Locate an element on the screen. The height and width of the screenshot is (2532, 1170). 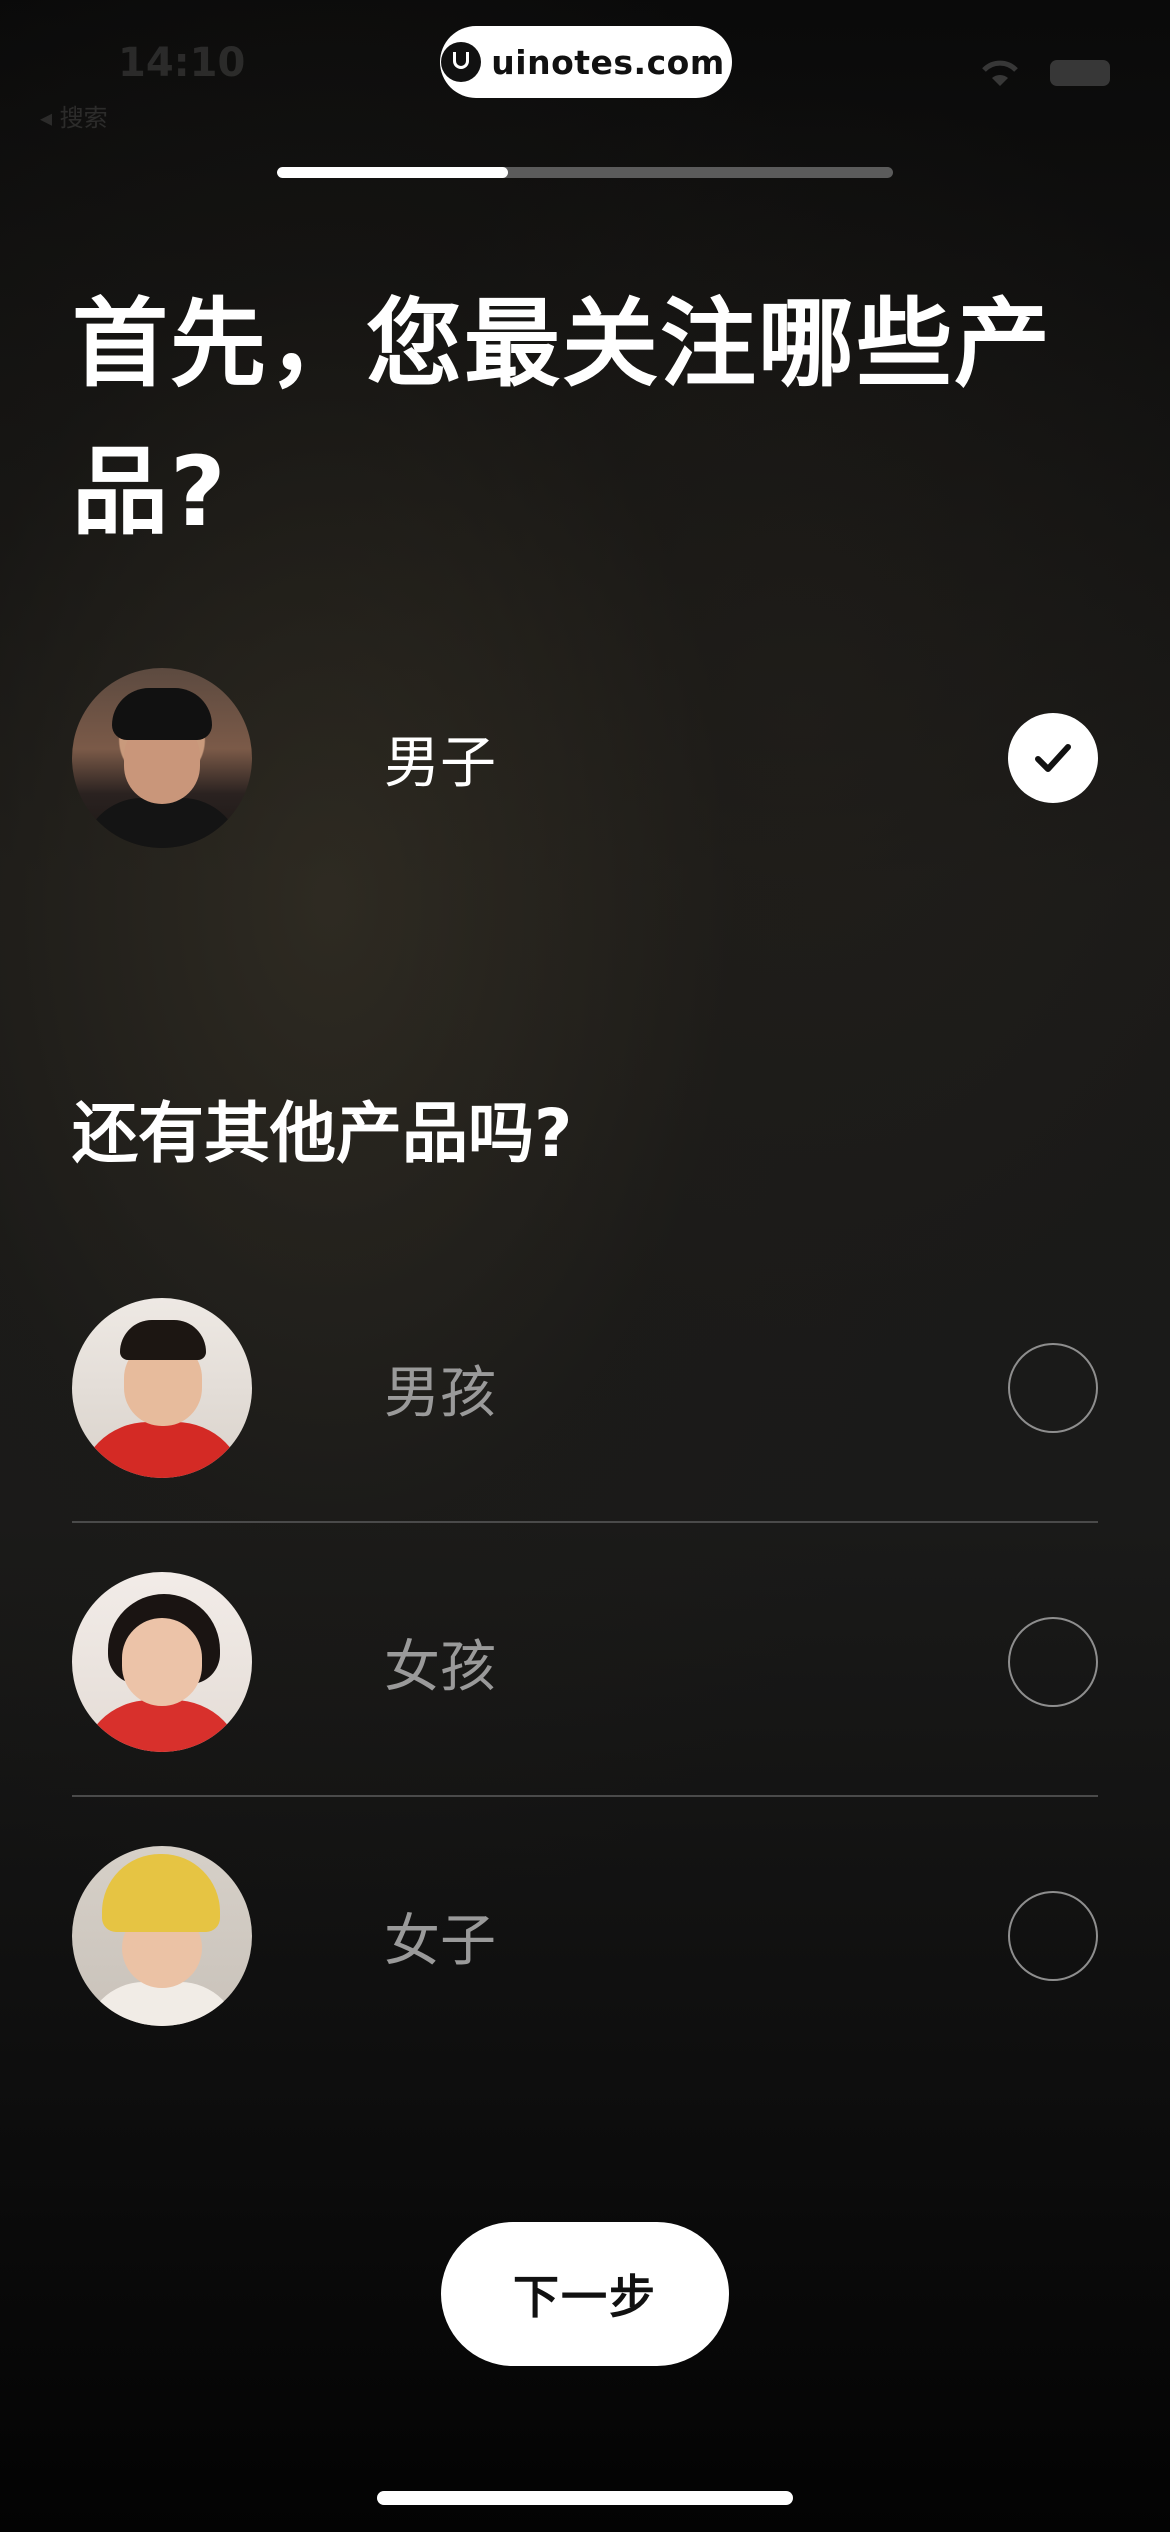
back-to-search: ◂ 搜索 is located at coordinates (74, 115).